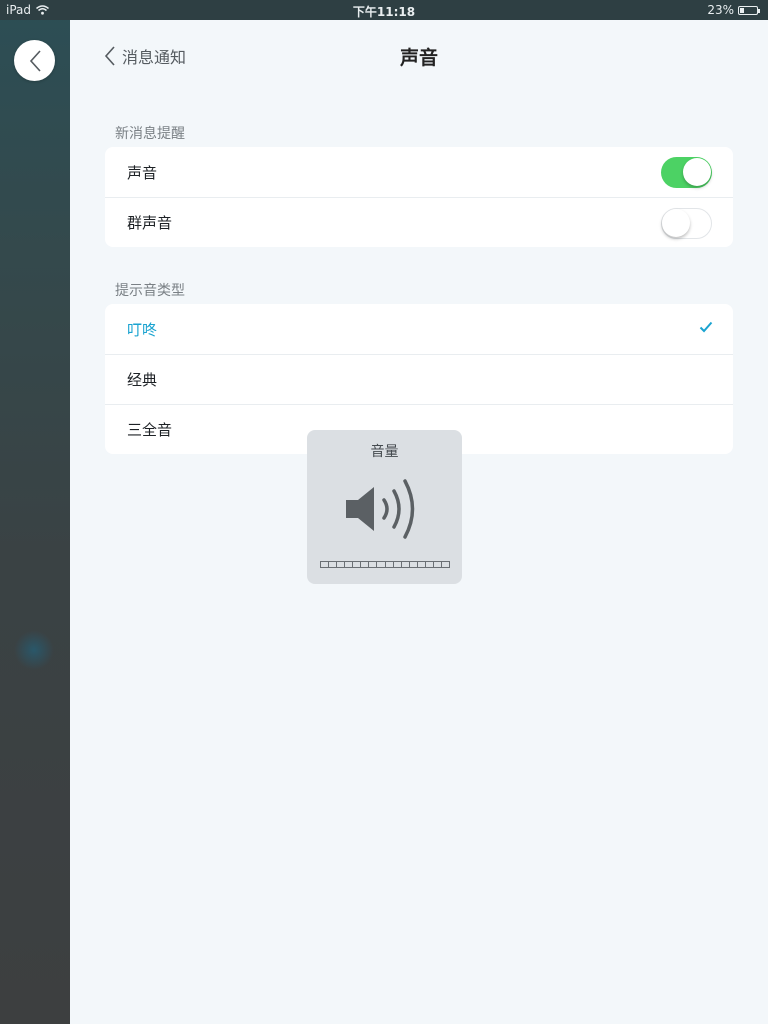 The width and height of the screenshot is (768, 1024). Describe the element at coordinates (150, 223) in the screenshot. I see `group-sound-label: 群声音` at that location.